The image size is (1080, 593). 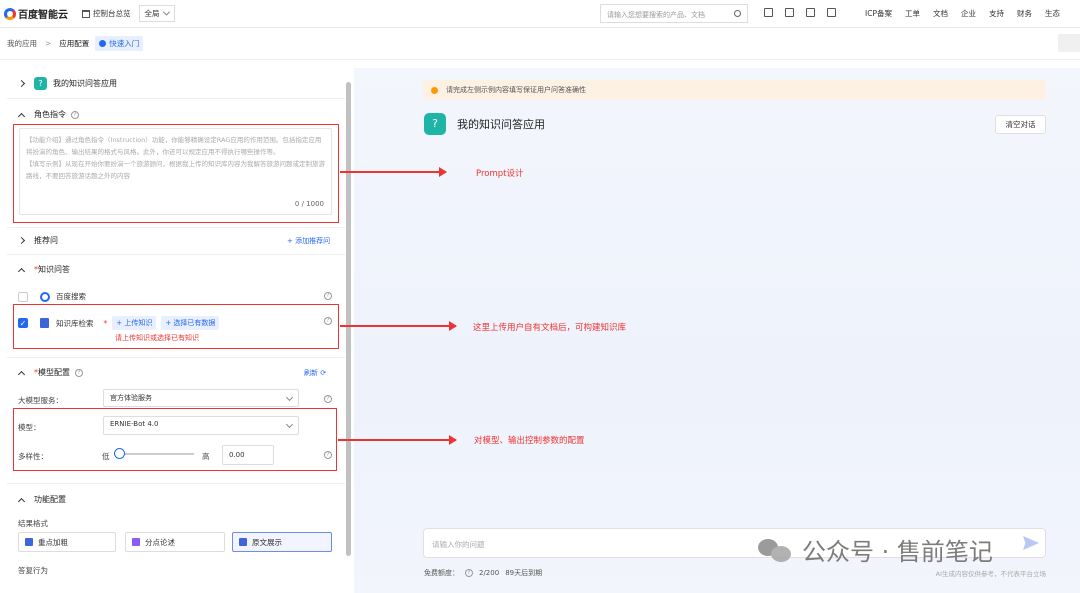 I want to click on baidu-paw-icon, so click(x=45, y=296).